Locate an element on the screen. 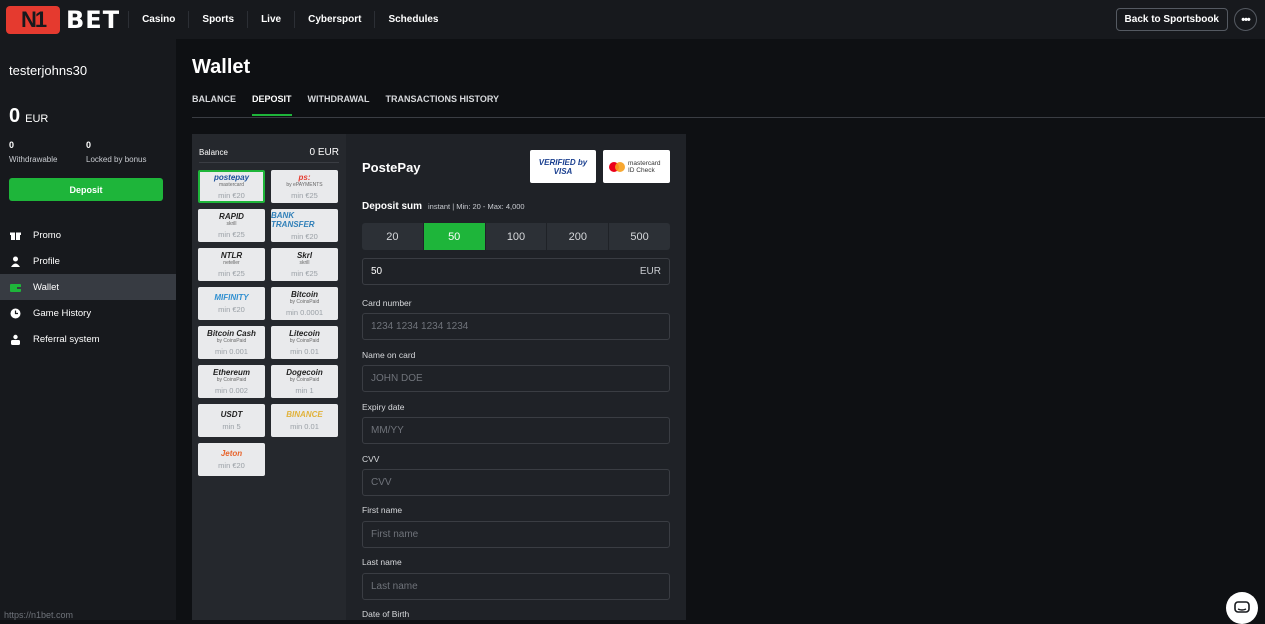 The width and height of the screenshot is (1265, 624). payment-method-card: ps: by ePAYMENTS min €25 is located at coordinates (304, 186).